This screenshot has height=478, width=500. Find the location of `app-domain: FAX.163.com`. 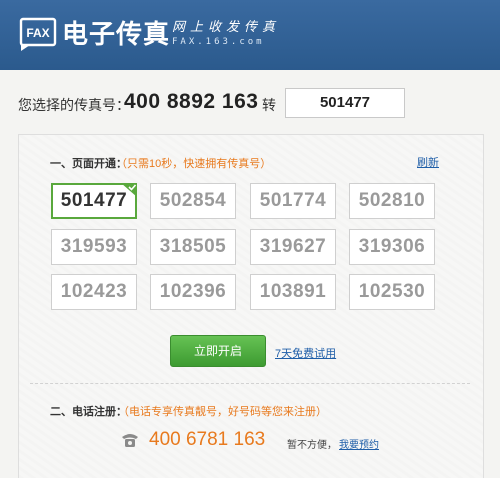

app-domain: FAX.163.com is located at coordinates (218, 42).